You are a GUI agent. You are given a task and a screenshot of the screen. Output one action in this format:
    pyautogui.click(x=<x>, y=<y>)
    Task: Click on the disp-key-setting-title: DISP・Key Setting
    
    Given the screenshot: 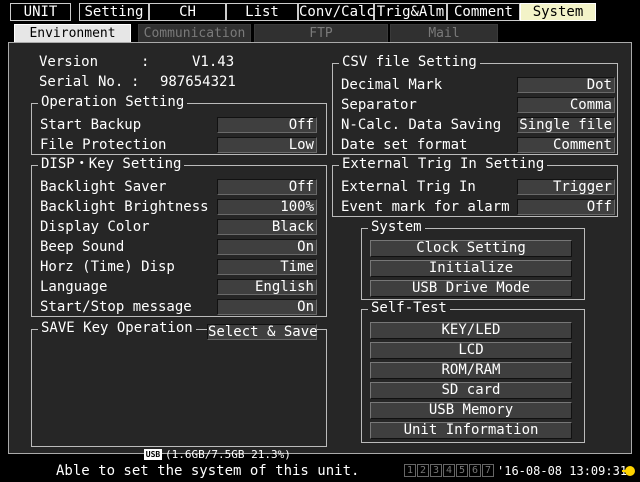 What is the action you would take?
    pyautogui.click(x=111, y=164)
    